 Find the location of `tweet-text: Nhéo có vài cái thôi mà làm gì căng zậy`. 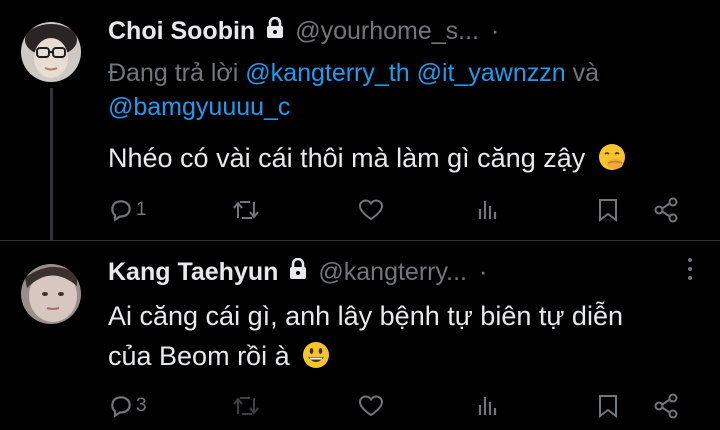

tweet-text: Nhéo có vài cái thôi mà làm gì căng zậy is located at coordinates (408, 158).